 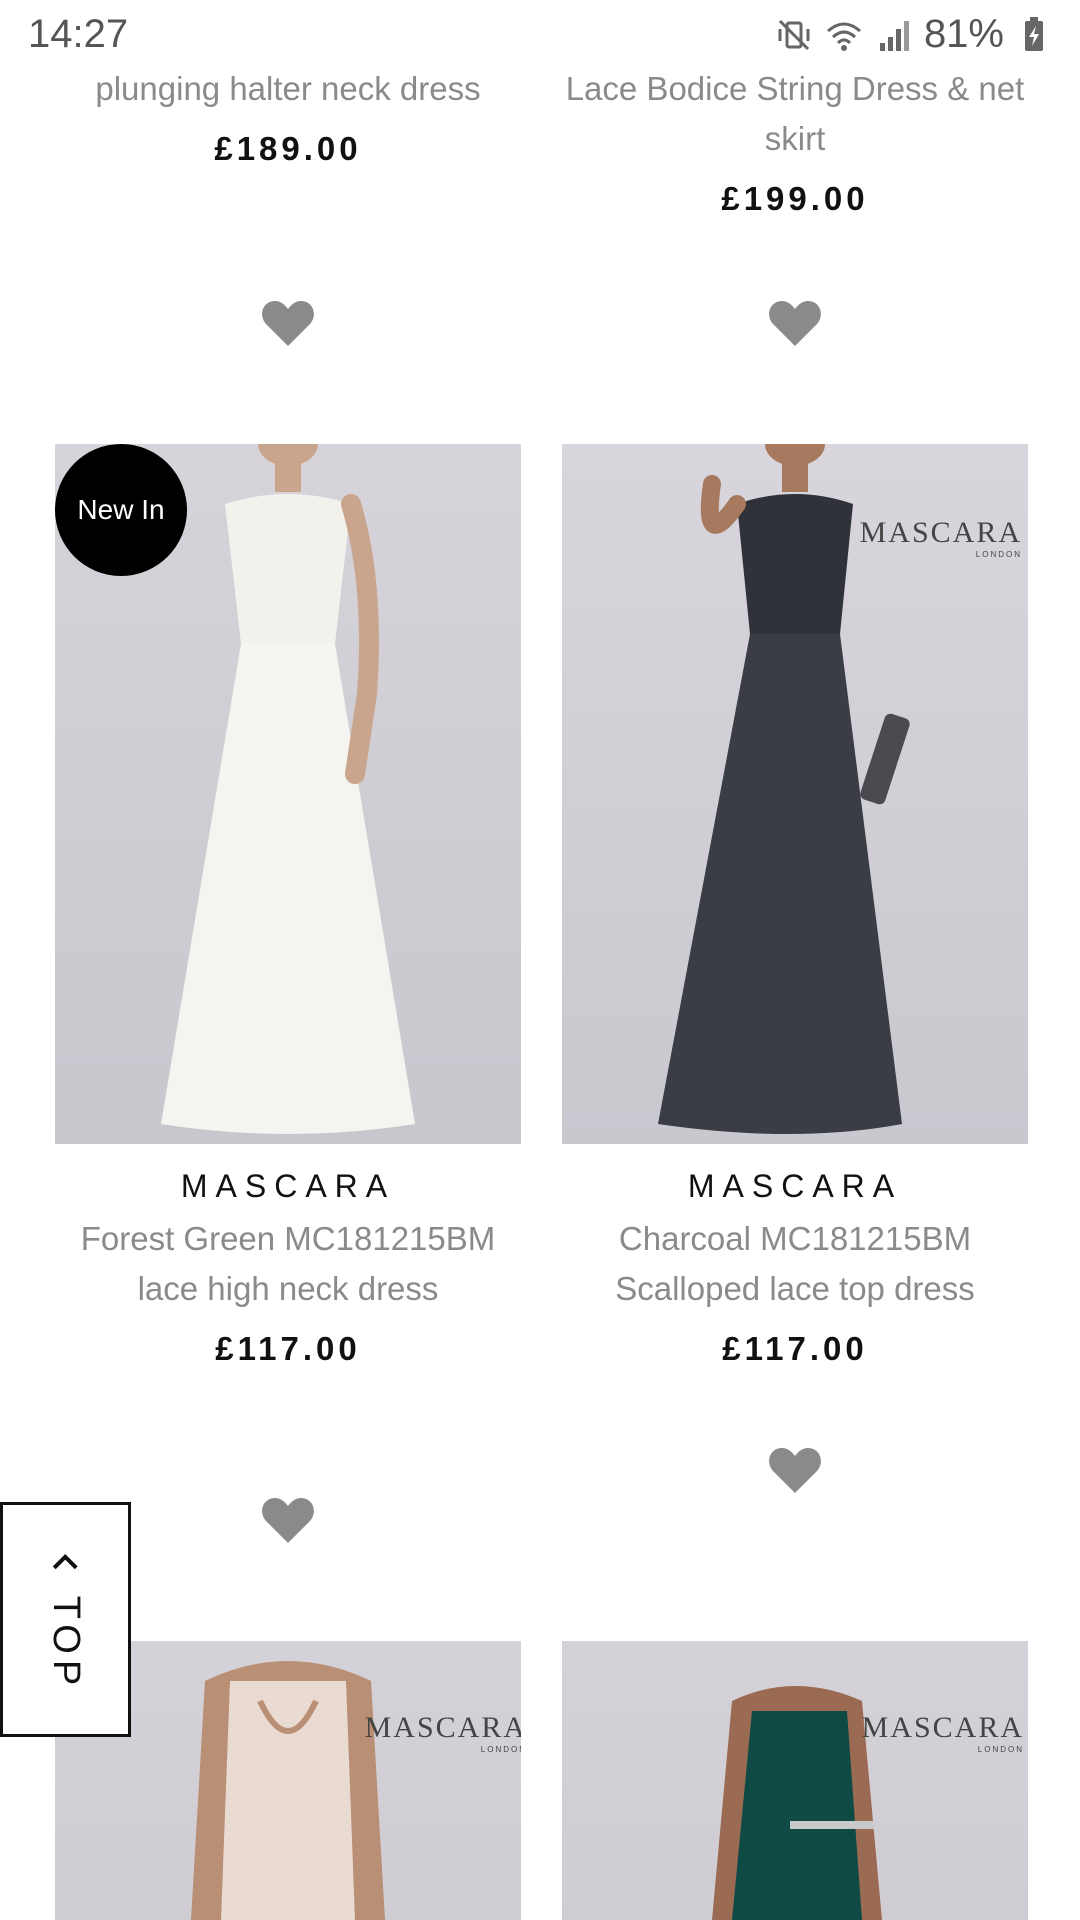 What do you see at coordinates (66, 1643) in the screenshot?
I see `back-to-top-label: TOP` at bounding box center [66, 1643].